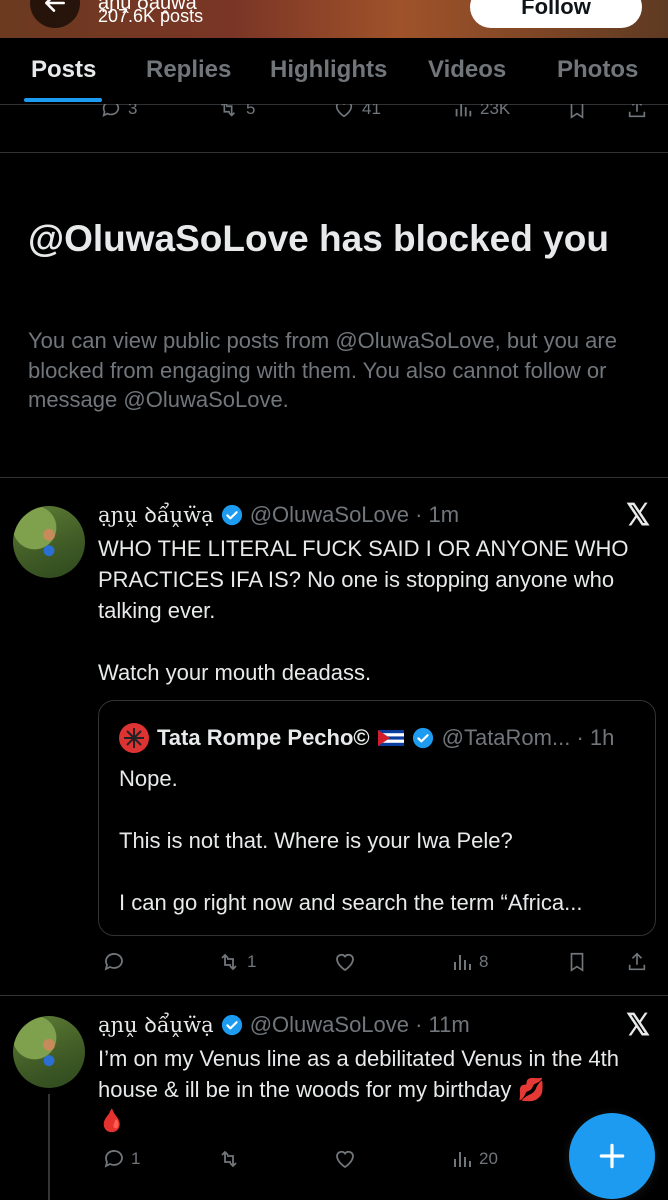 This screenshot has width=668, height=1200. Describe the element at coordinates (354, 515) in the screenshot. I see `handle-time: @OluwaSoLove · 1m` at that location.